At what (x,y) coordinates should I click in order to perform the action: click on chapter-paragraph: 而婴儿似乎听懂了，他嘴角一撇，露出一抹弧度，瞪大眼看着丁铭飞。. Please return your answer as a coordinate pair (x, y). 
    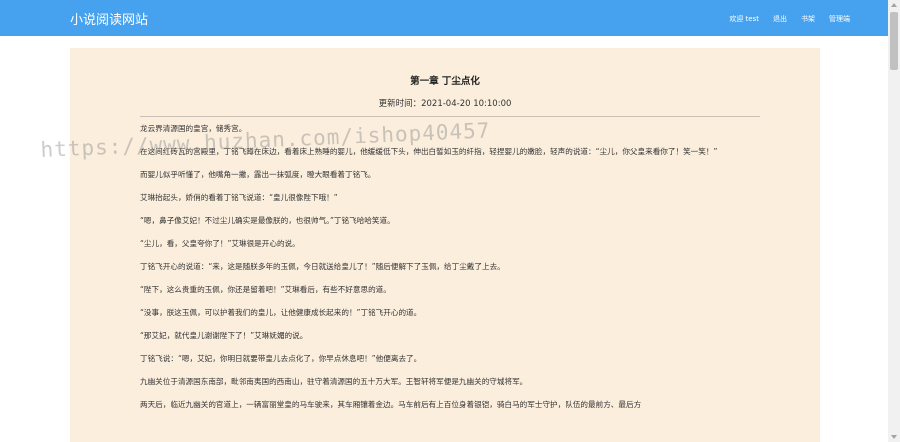
    Looking at the image, I should click on (258, 174).